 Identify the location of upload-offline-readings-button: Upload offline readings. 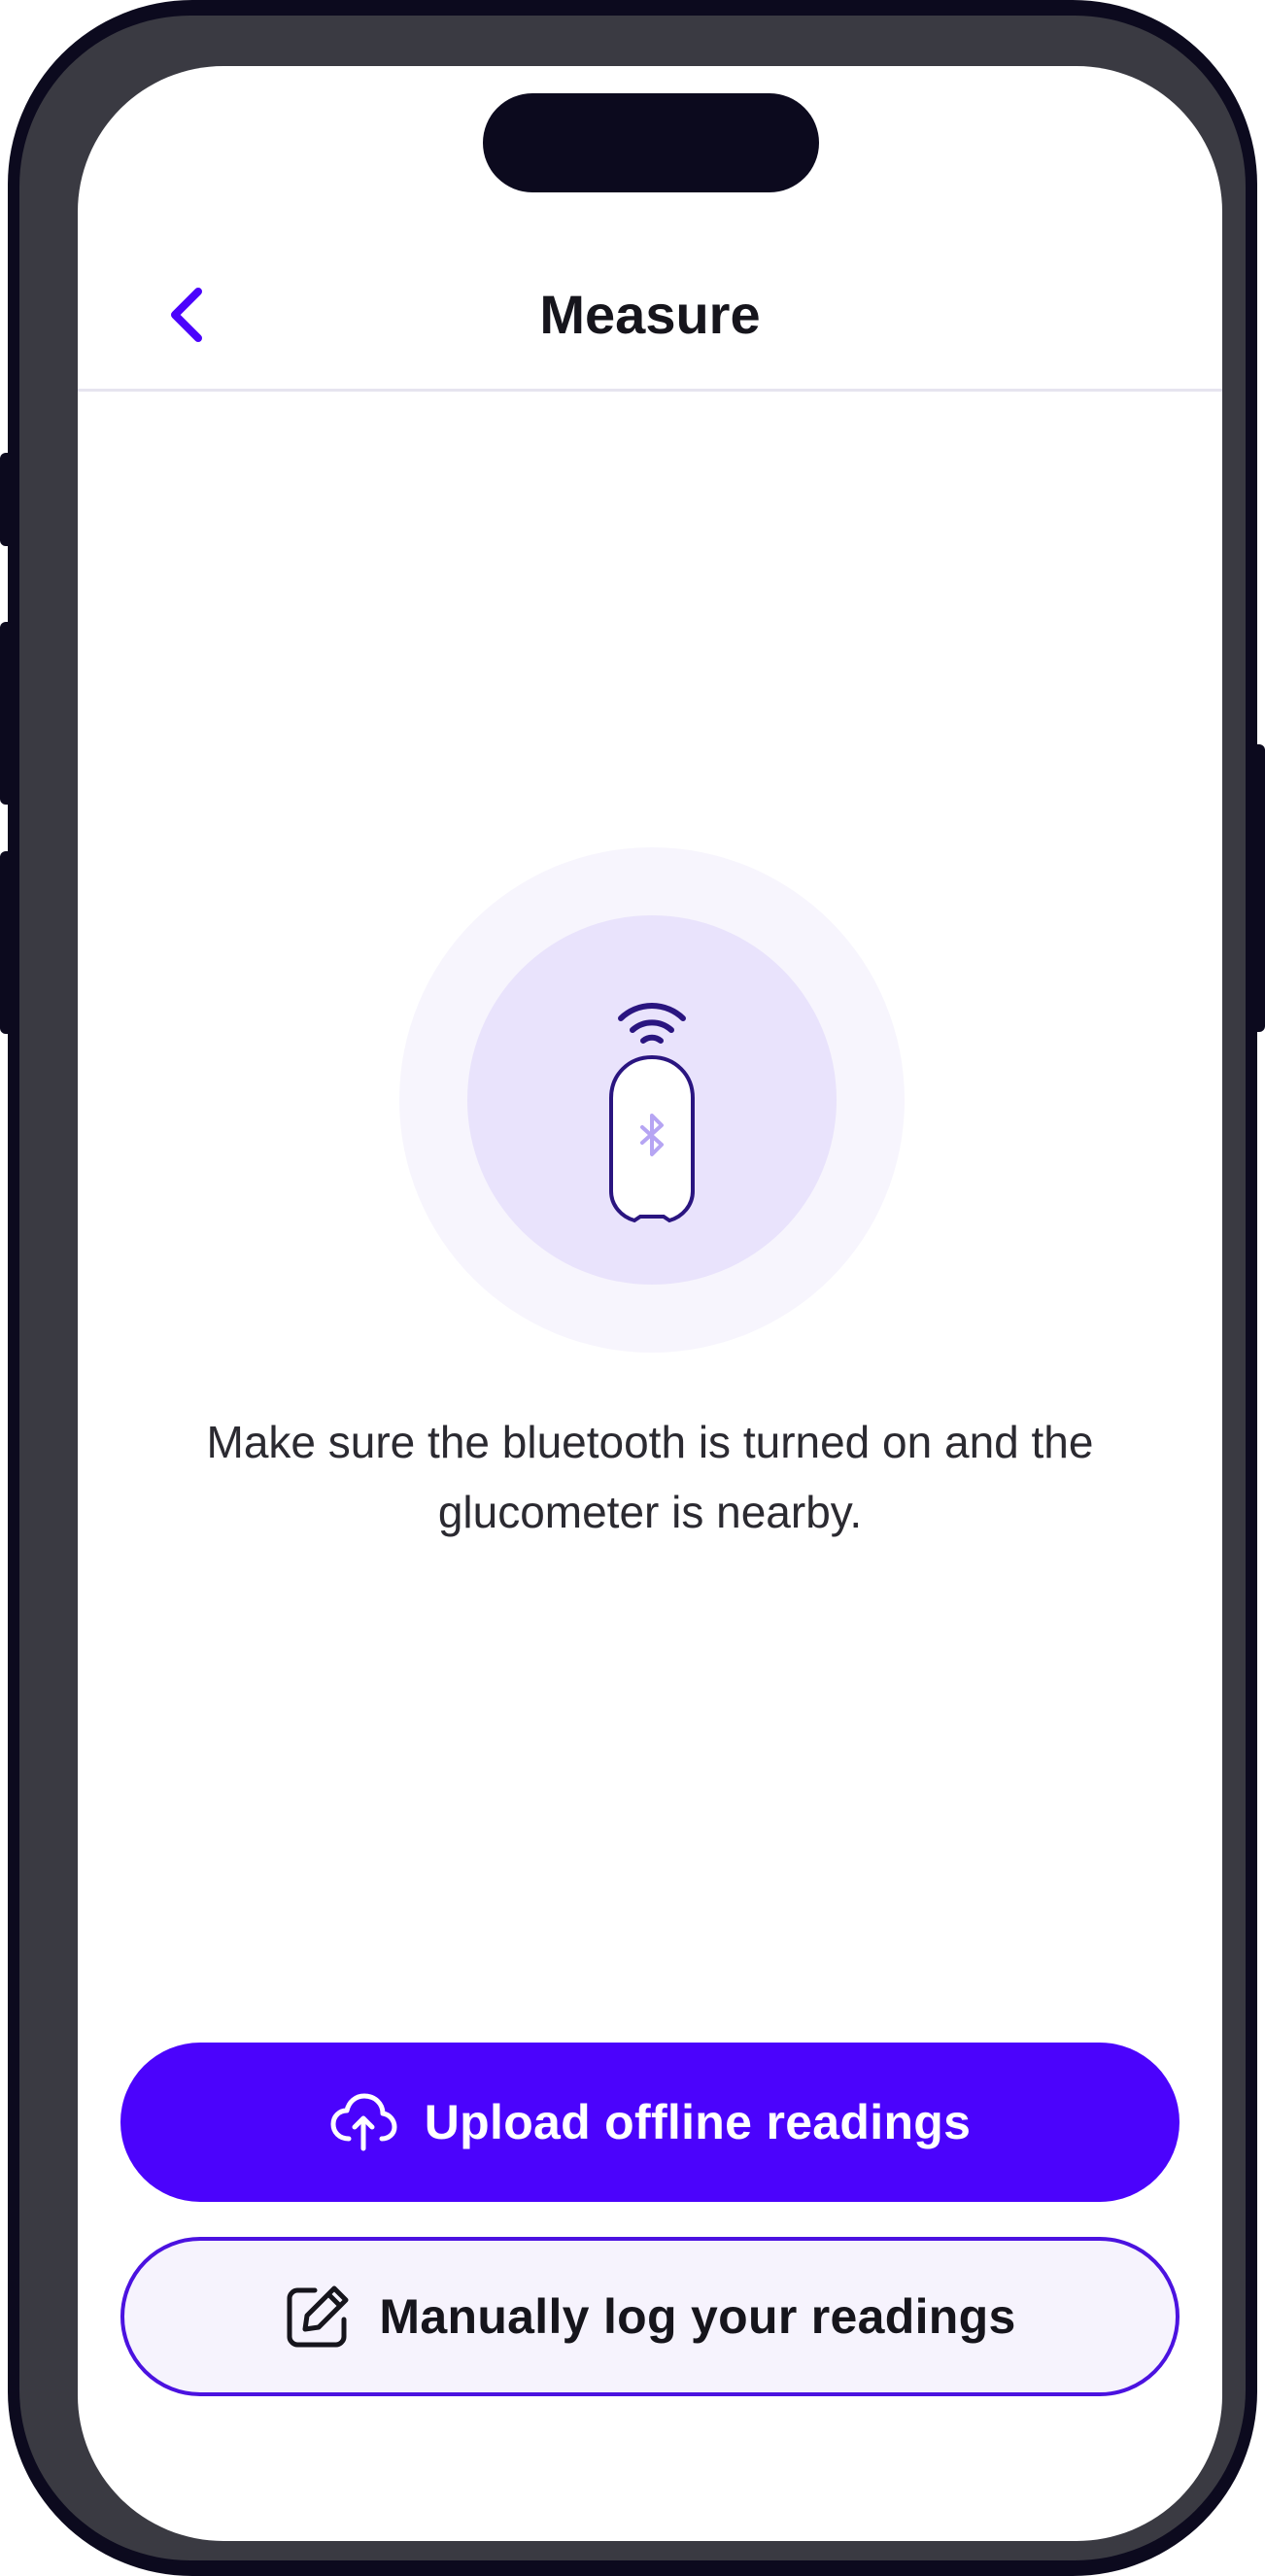
(650, 2122).